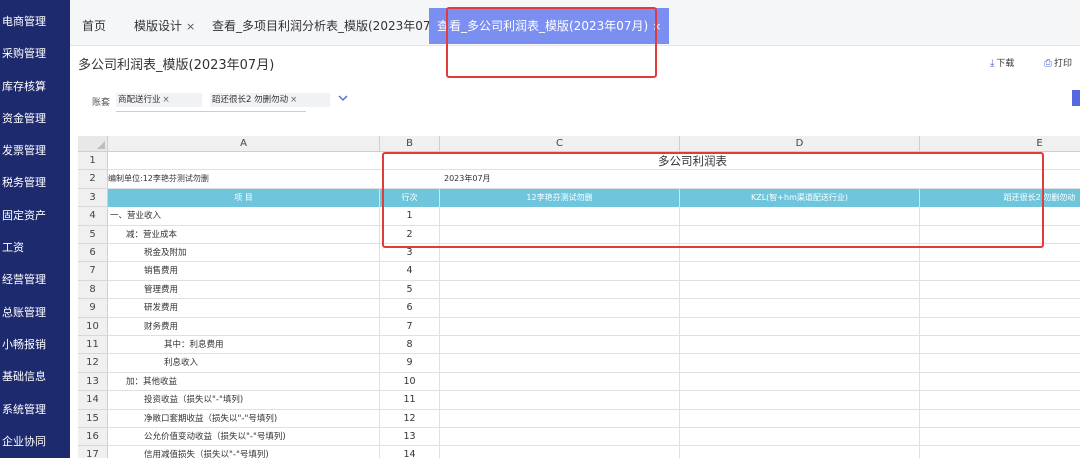 Image resolution: width=1080 pixels, height=458 pixels. Describe the element at coordinates (244, 271) in the screenshot. I see `item-cell: 销售费用` at that location.